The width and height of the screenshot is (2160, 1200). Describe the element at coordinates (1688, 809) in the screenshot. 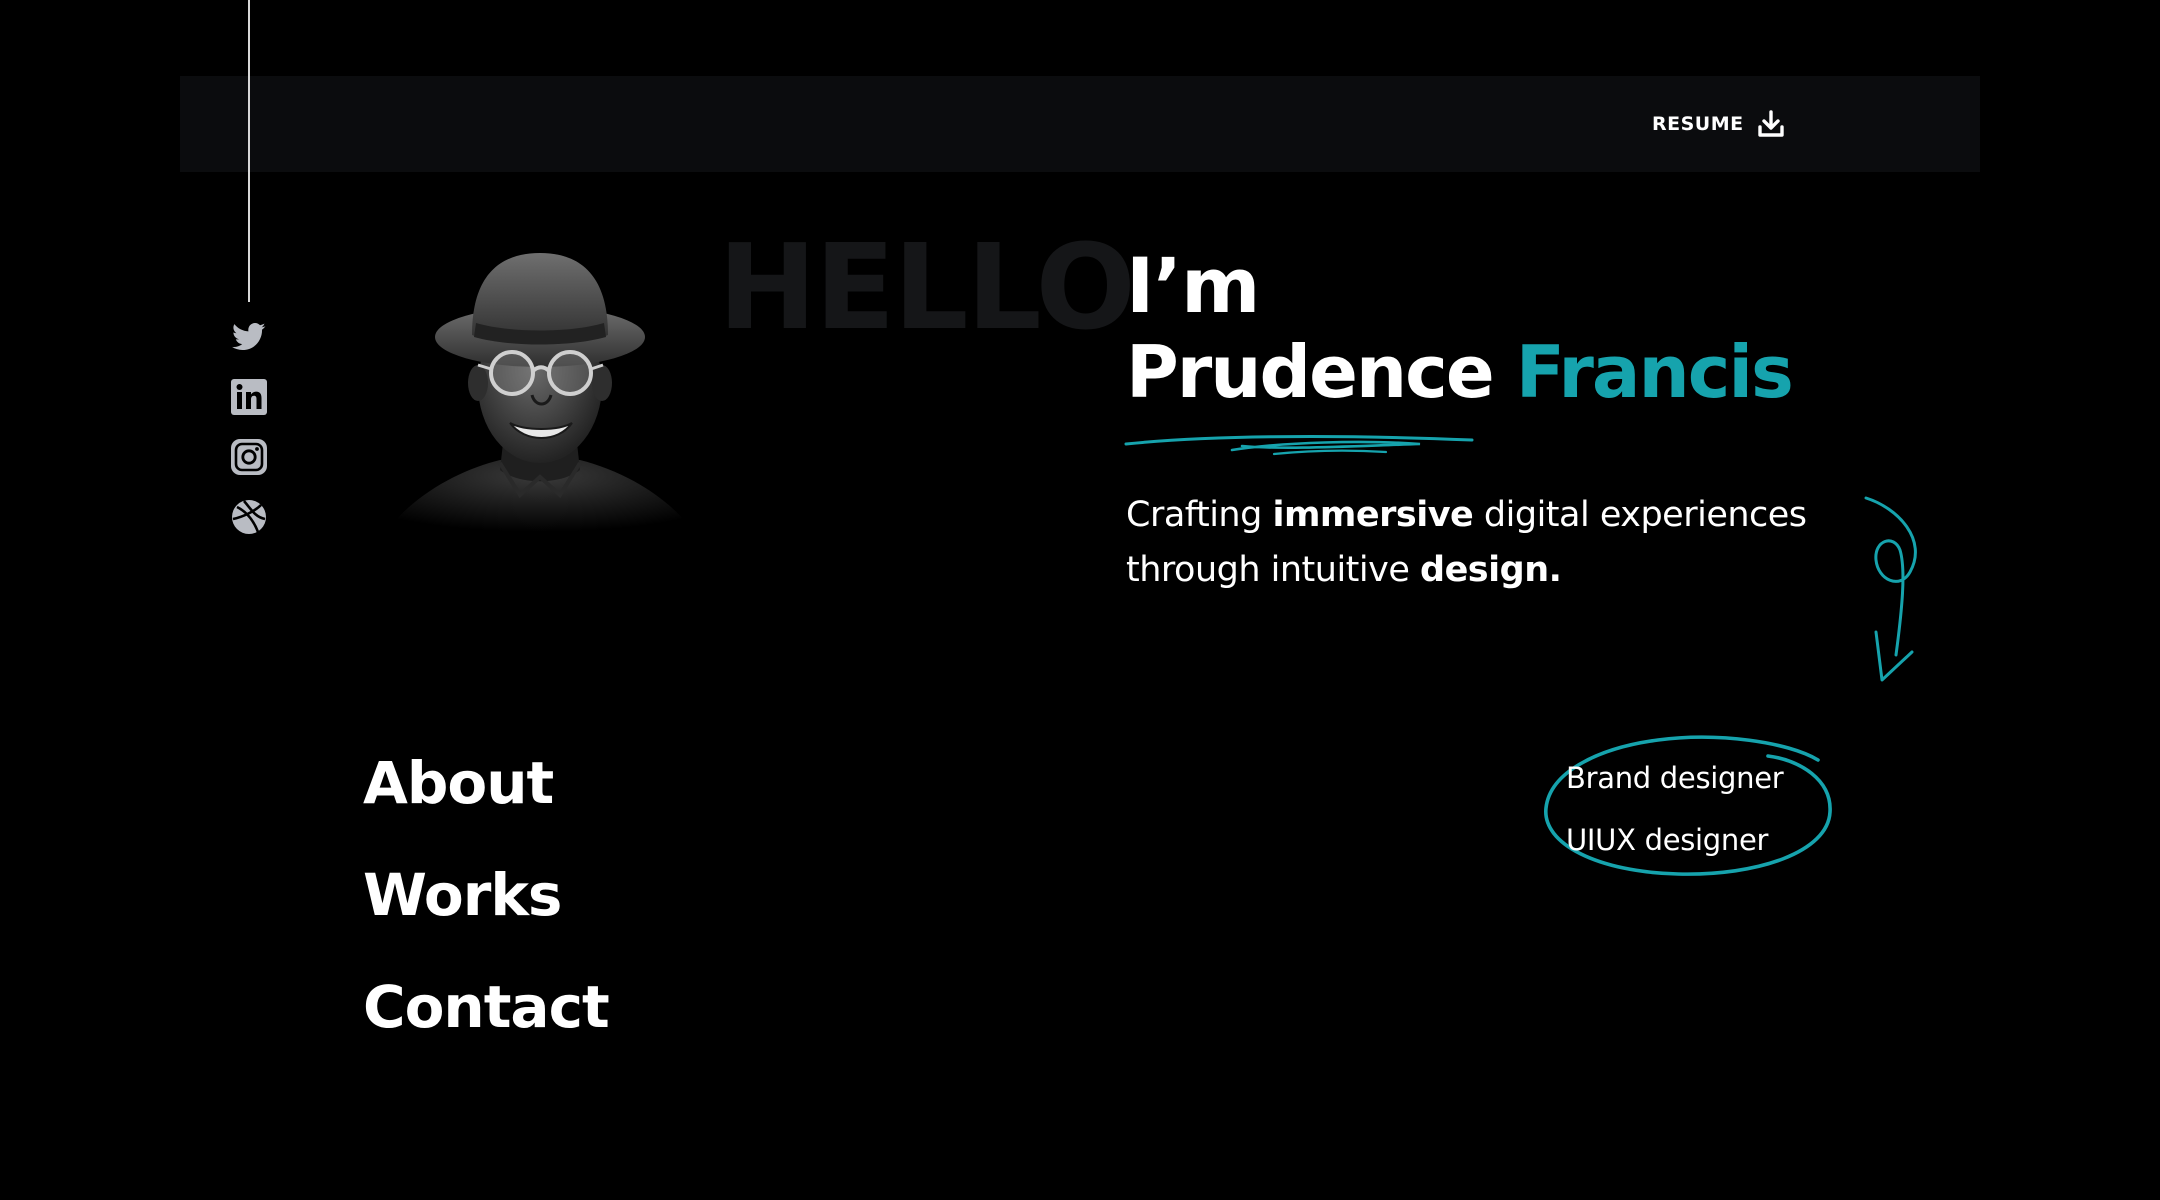

I see `roles-circle-scribble` at that location.